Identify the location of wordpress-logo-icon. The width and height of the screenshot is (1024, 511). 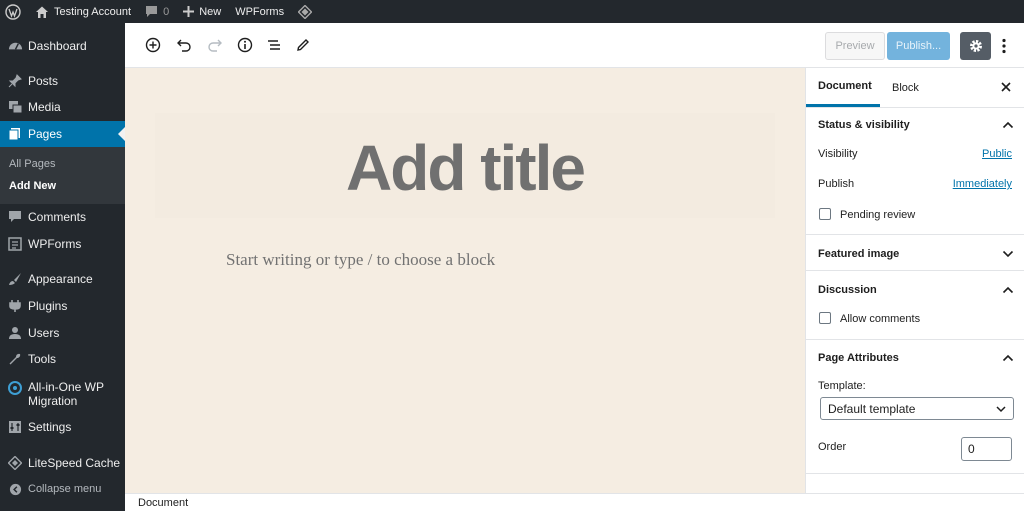
(14, 11).